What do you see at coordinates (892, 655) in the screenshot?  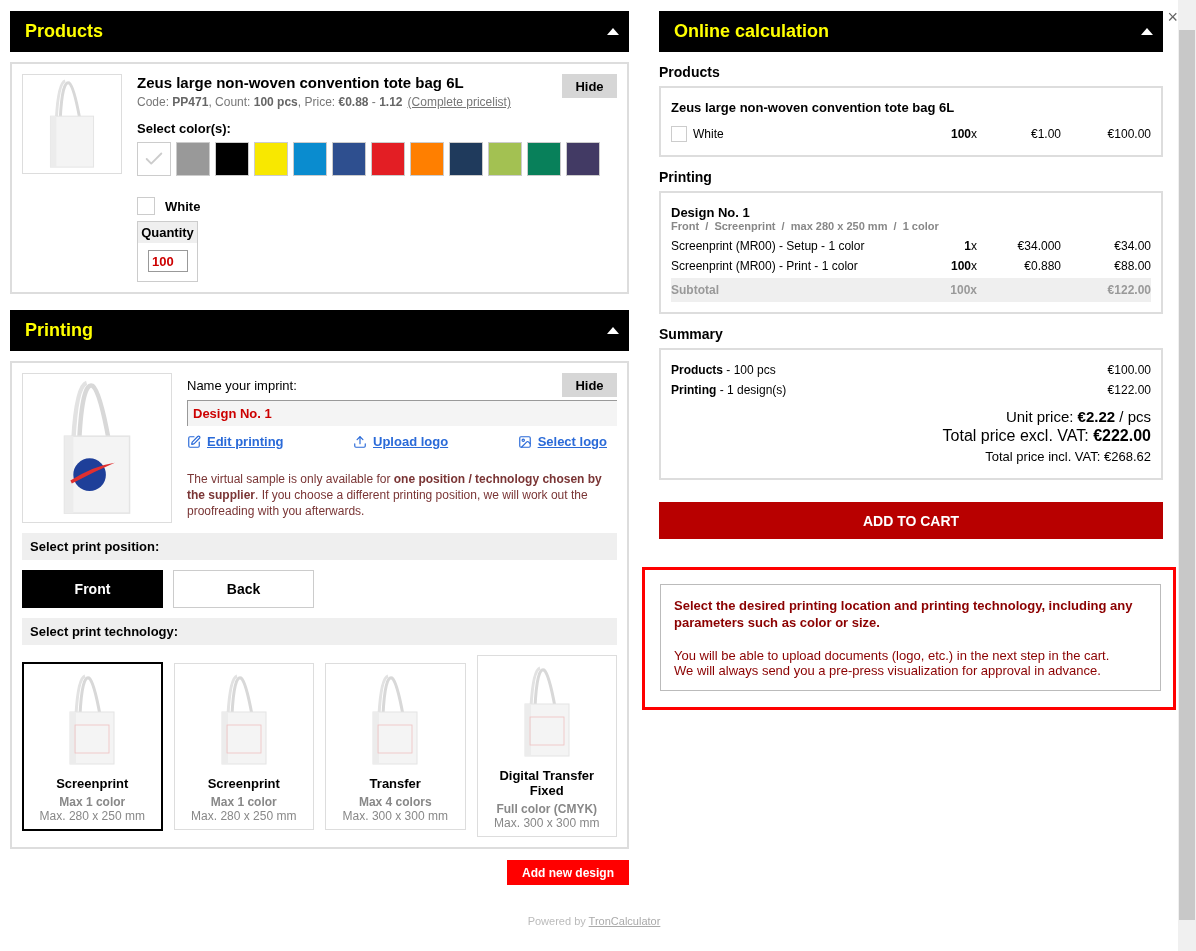 I see `info-text: You will be able to upload documents (logo, etc.) in the next step in the cart.` at bounding box center [892, 655].